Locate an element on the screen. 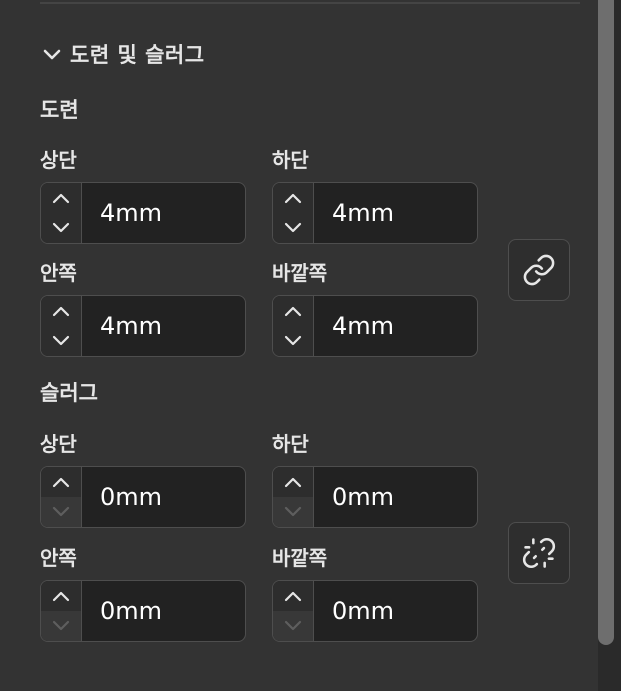  bleed-bottom-stepper: 4mm is located at coordinates (375, 213).